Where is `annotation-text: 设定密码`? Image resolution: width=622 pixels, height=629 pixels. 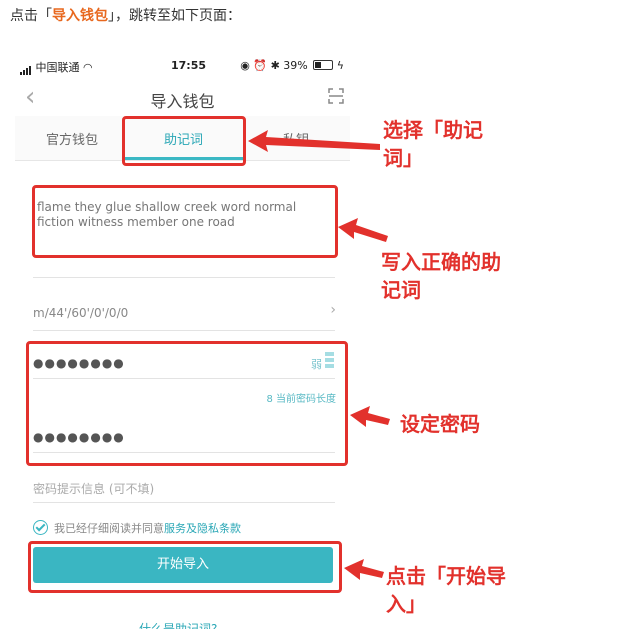 annotation-text: 设定密码 is located at coordinates (440, 424).